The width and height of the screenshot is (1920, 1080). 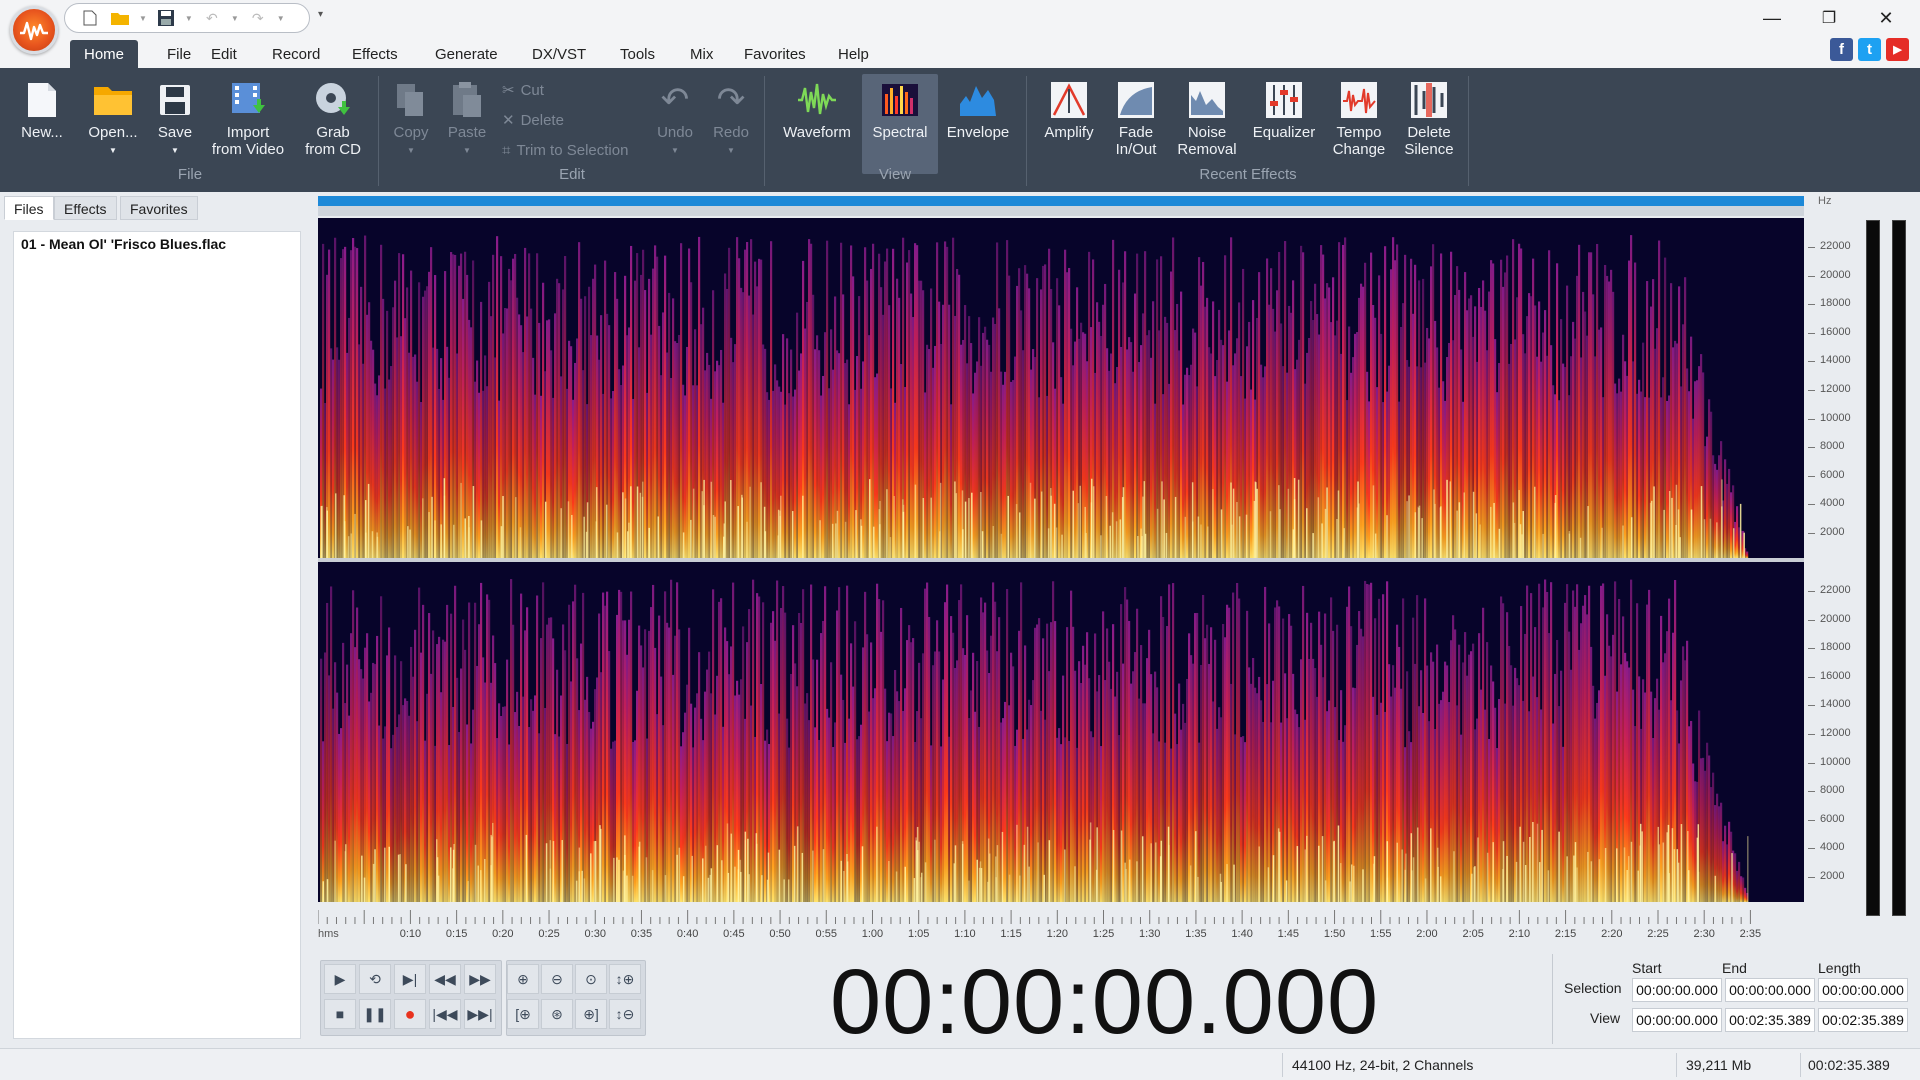 I want to click on import-from-video-button: Import from Video, so click(x=248, y=124).